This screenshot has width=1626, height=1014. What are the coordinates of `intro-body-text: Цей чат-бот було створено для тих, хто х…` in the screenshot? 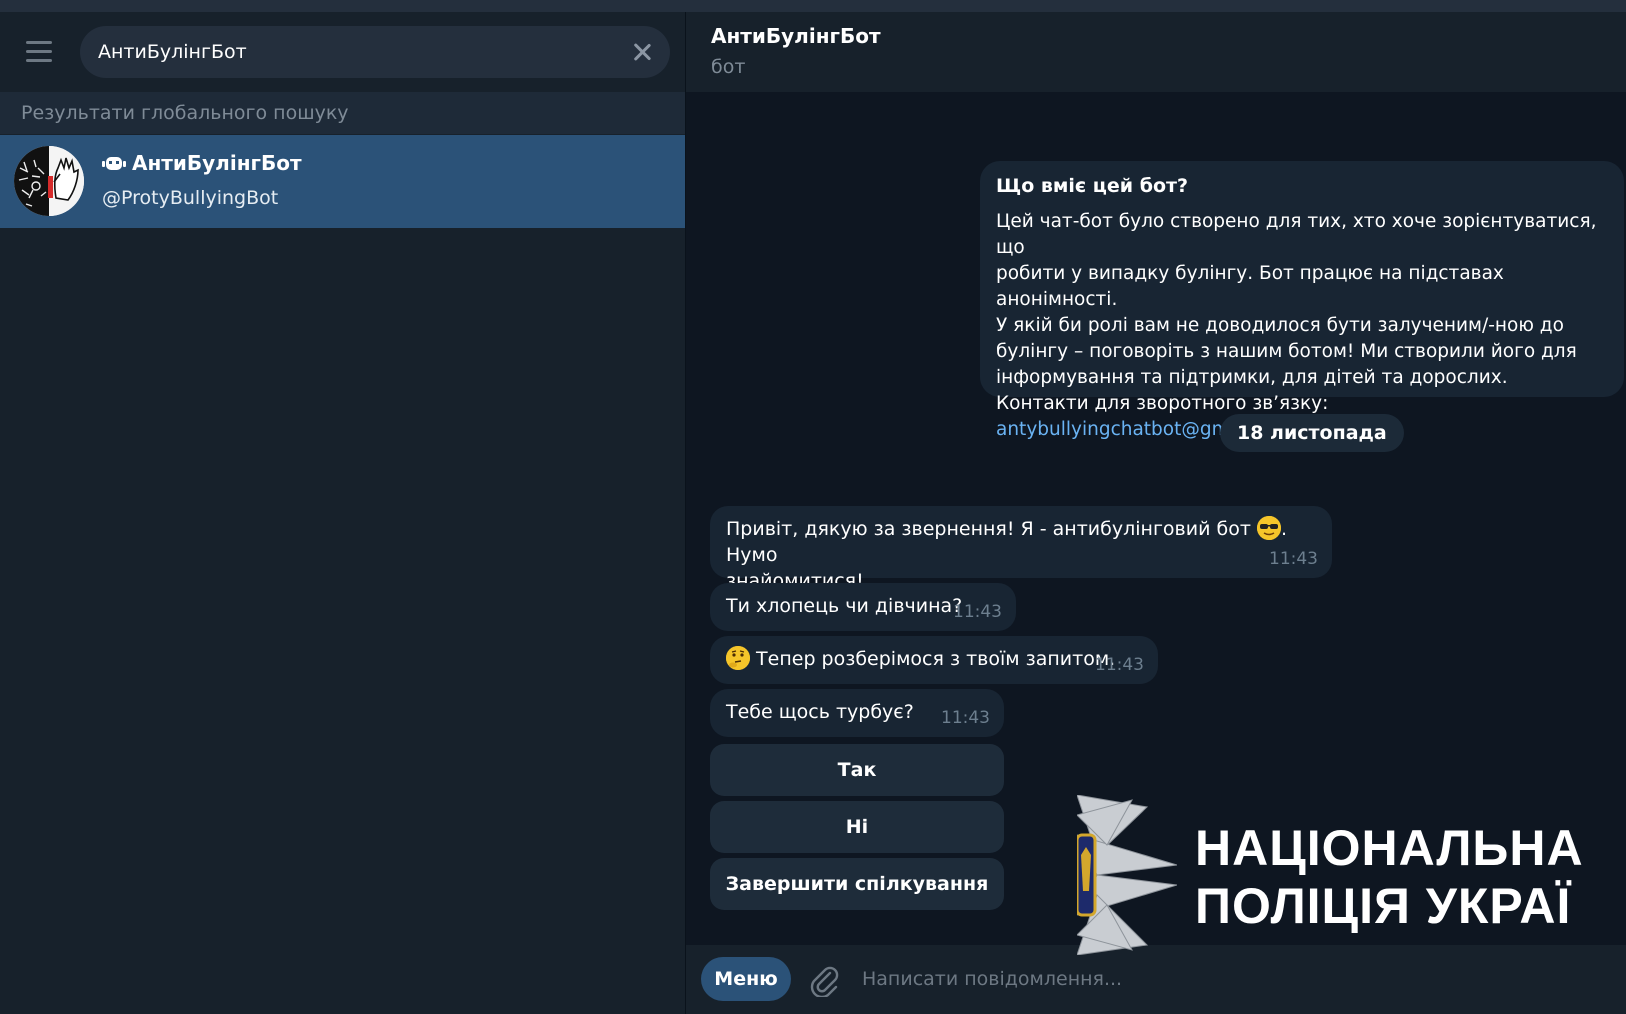 It's located at (1296, 312).